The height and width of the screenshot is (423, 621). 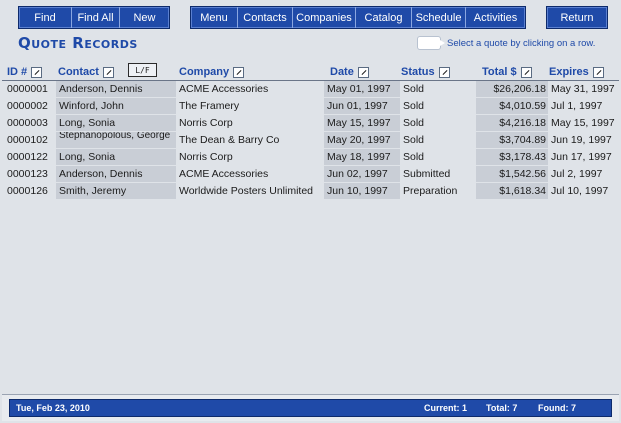 I want to click on column-label-id: ID #, so click(x=17, y=72).